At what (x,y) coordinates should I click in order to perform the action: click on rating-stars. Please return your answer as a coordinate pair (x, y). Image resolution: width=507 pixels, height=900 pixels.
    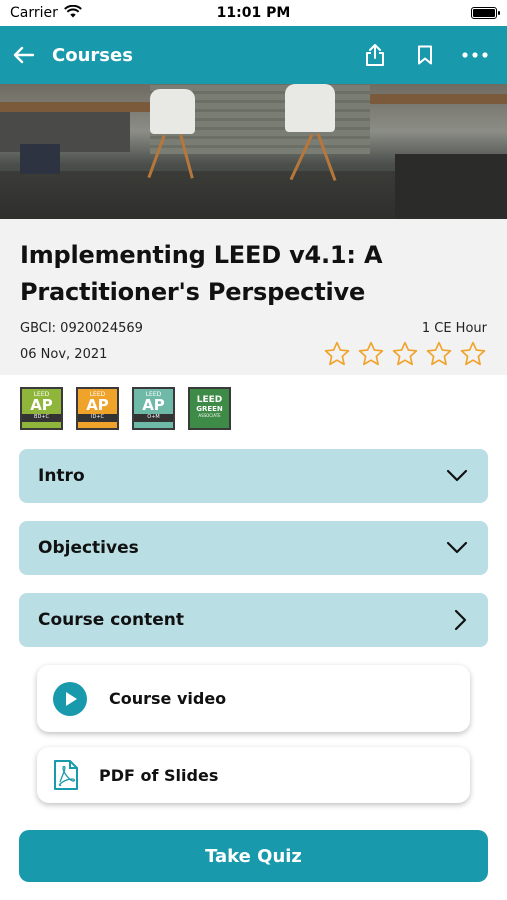
    Looking at the image, I should click on (405, 354).